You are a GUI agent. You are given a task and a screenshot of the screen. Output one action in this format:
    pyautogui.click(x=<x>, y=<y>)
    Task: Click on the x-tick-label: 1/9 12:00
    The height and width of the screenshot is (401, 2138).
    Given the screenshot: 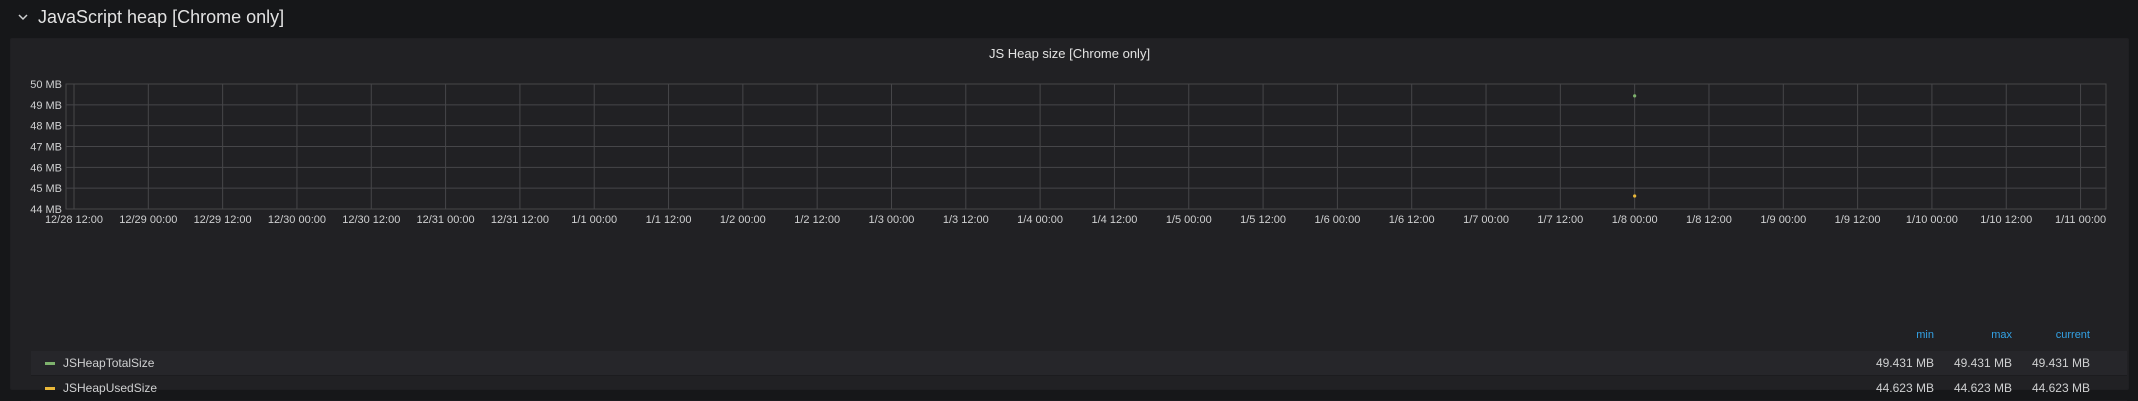 What is the action you would take?
    pyautogui.click(x=1858, y=220)
    